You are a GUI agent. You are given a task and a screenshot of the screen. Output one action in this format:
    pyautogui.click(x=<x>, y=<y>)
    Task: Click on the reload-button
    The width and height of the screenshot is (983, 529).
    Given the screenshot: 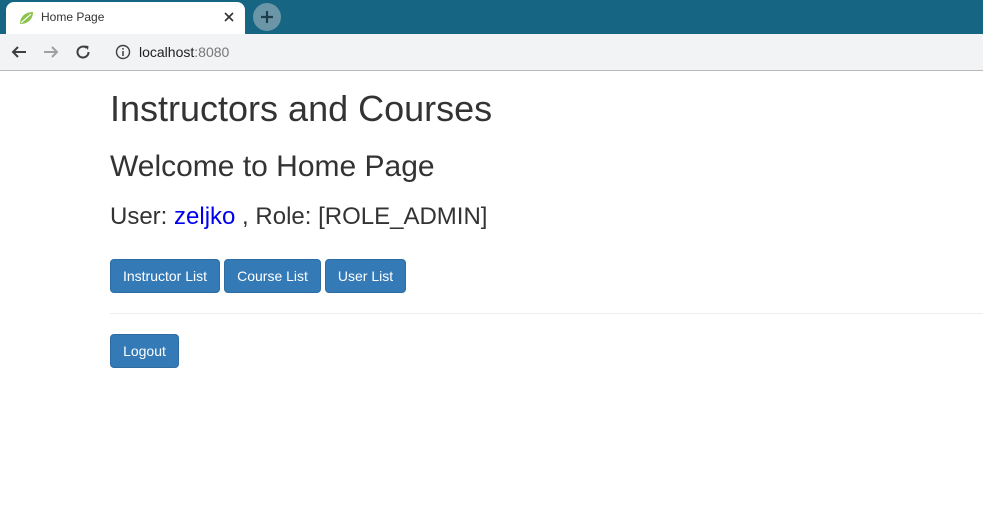 What is the action you would take?
    pyautogui.click(x=83, y=52)
    